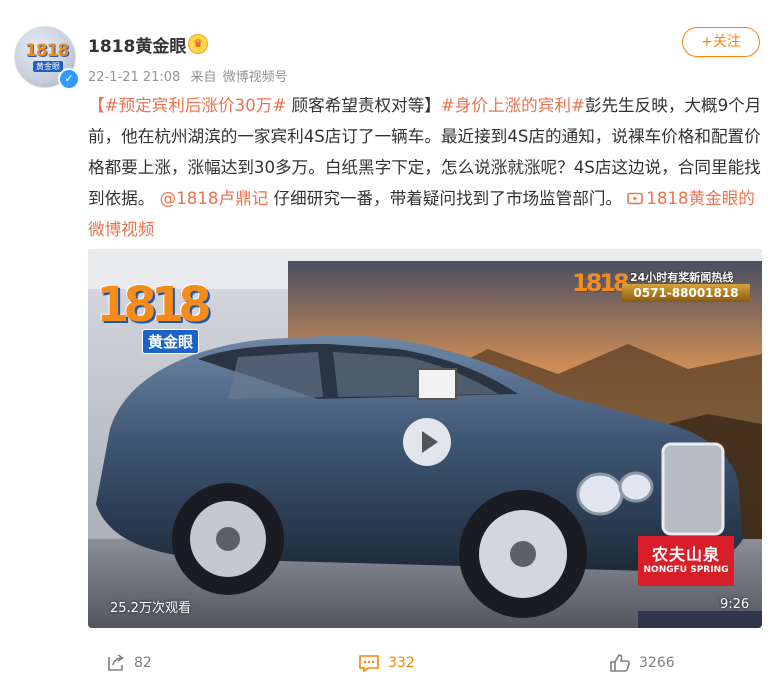 Image resolution: width=776 pixels, height=686 pixels. Describe the element at coordinates (401, 663) in the screenshot. I see `comment-count: 332` at that location.